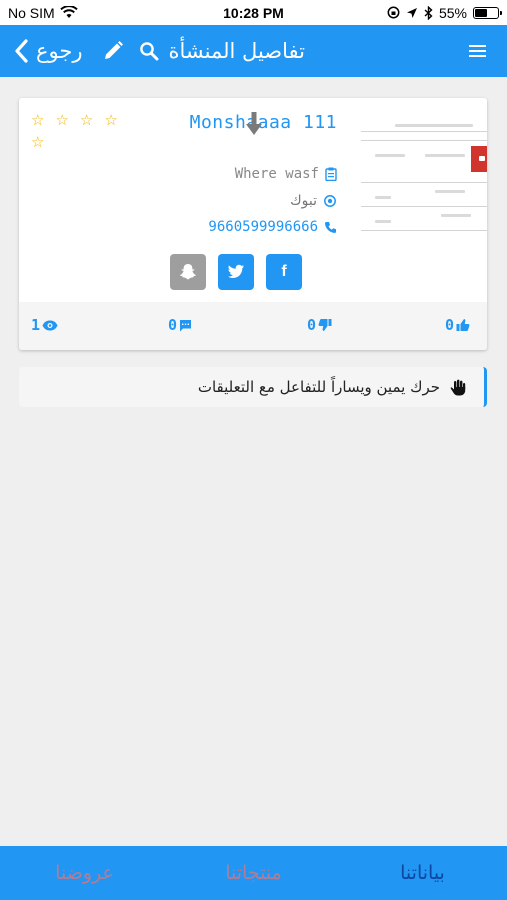 The image size is (507, 900). I want to click on dislikes-stat: 0, so click(319, 325).